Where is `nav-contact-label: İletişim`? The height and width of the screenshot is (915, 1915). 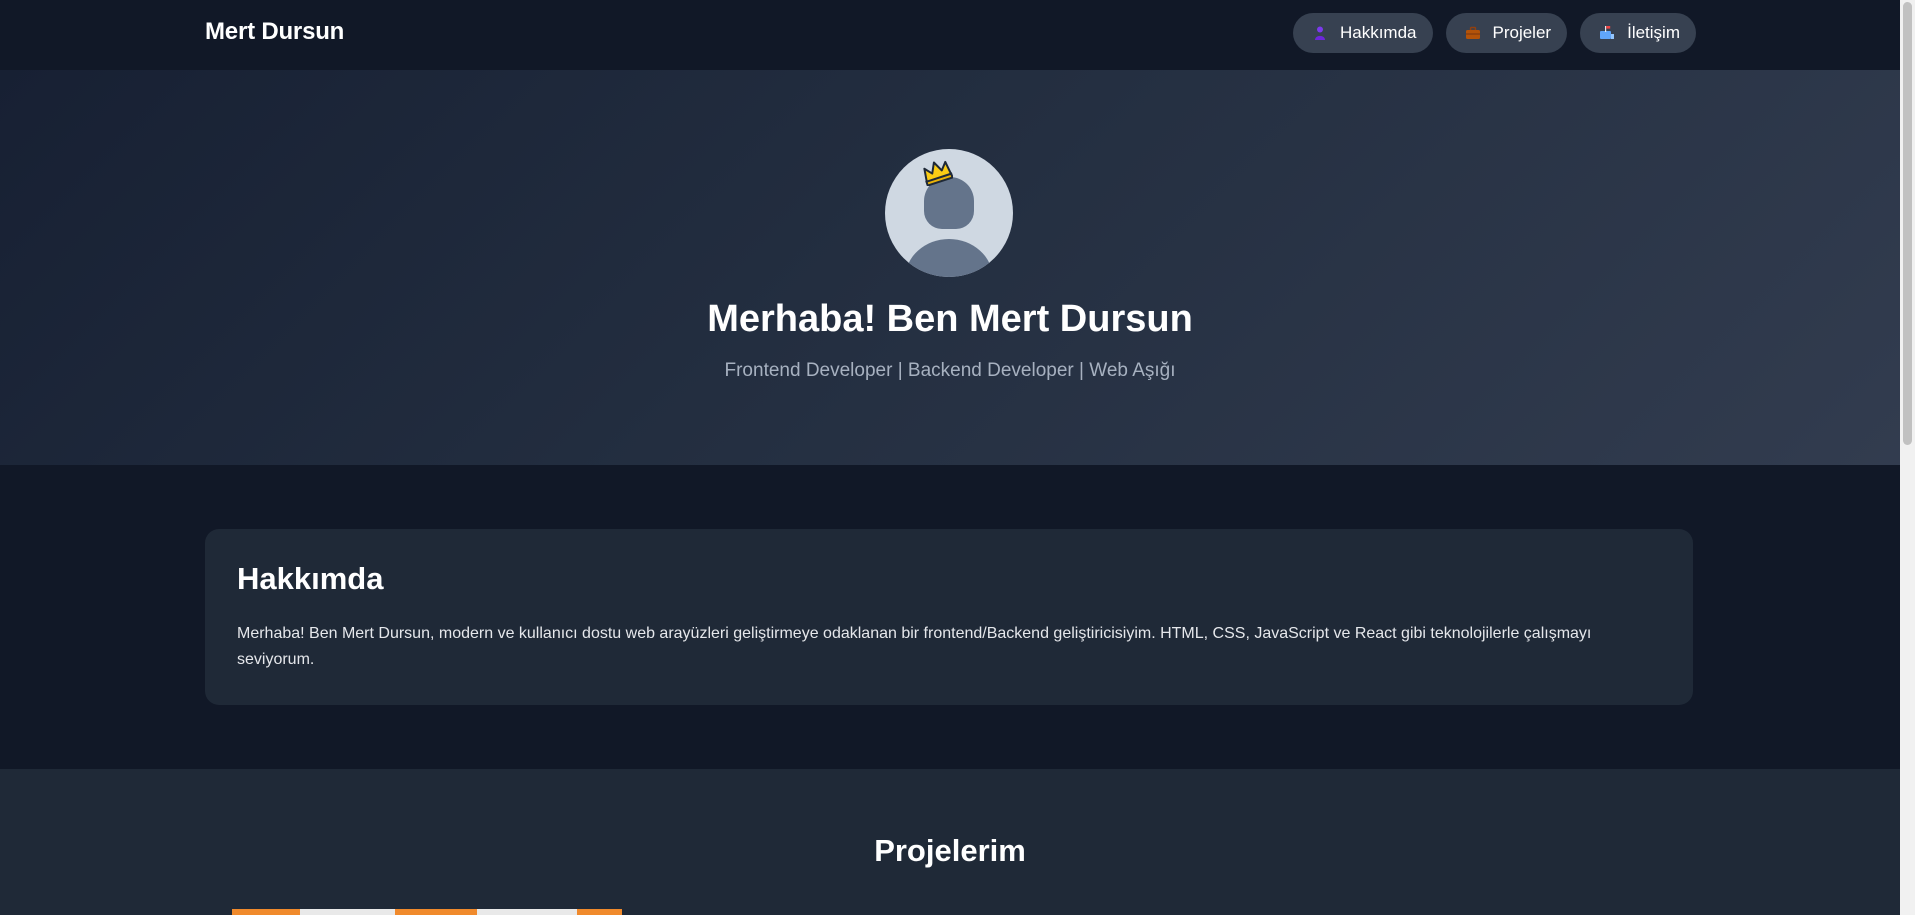 nav-contact-label: İletişim is located at coordinates (1653, 32).